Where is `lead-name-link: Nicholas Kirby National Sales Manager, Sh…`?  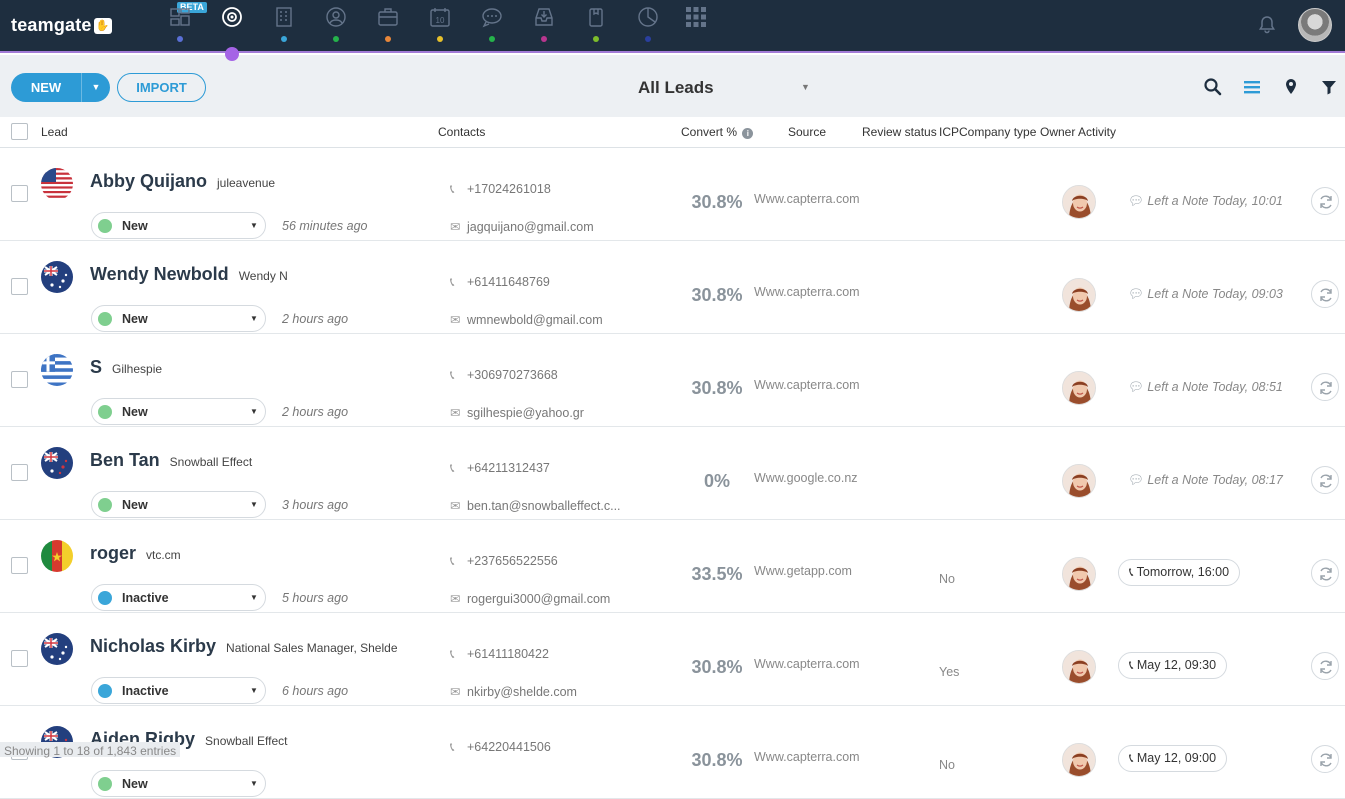 lead-name-link: Nicholas Kirby National Sales Manager, Sh… is located at coordinates (244, 646).